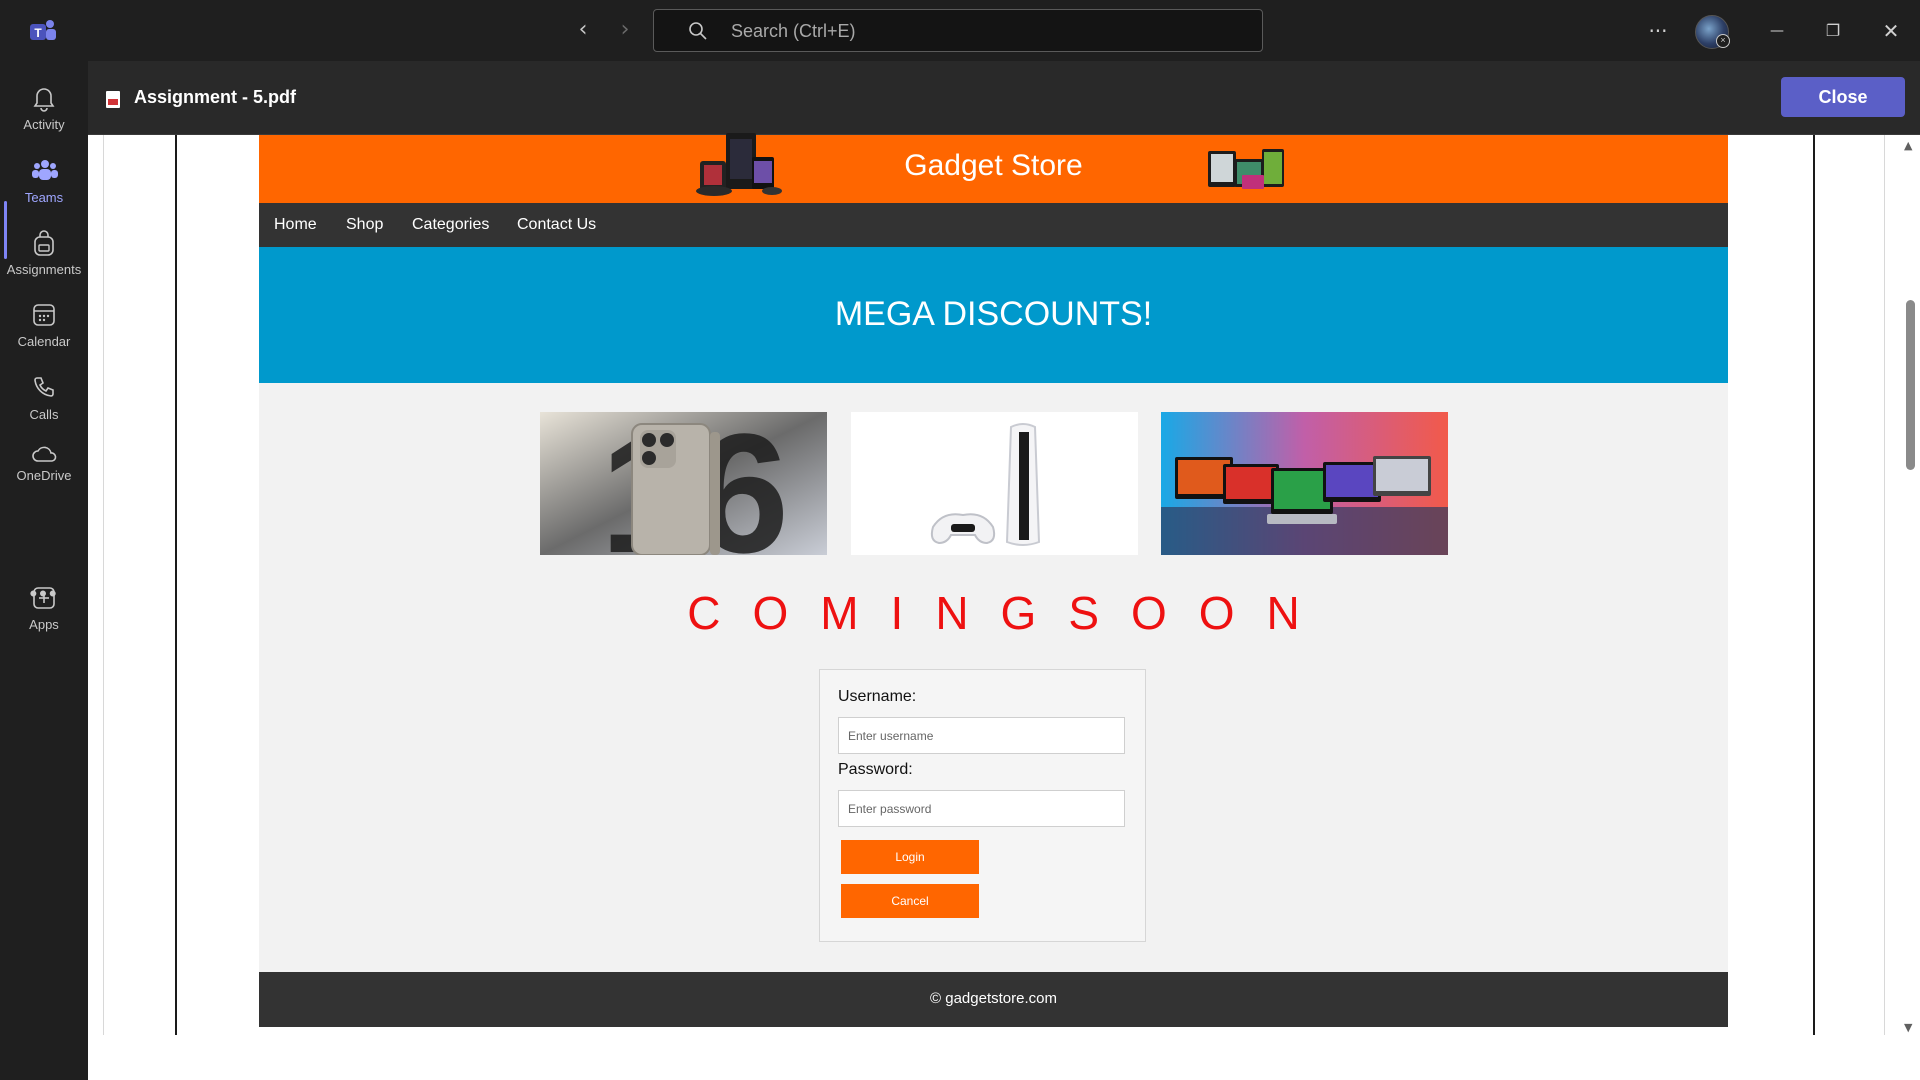  Describe the element at coordinates (44, 414) in the screenshot. I see `rail-label: Calls` at that location.